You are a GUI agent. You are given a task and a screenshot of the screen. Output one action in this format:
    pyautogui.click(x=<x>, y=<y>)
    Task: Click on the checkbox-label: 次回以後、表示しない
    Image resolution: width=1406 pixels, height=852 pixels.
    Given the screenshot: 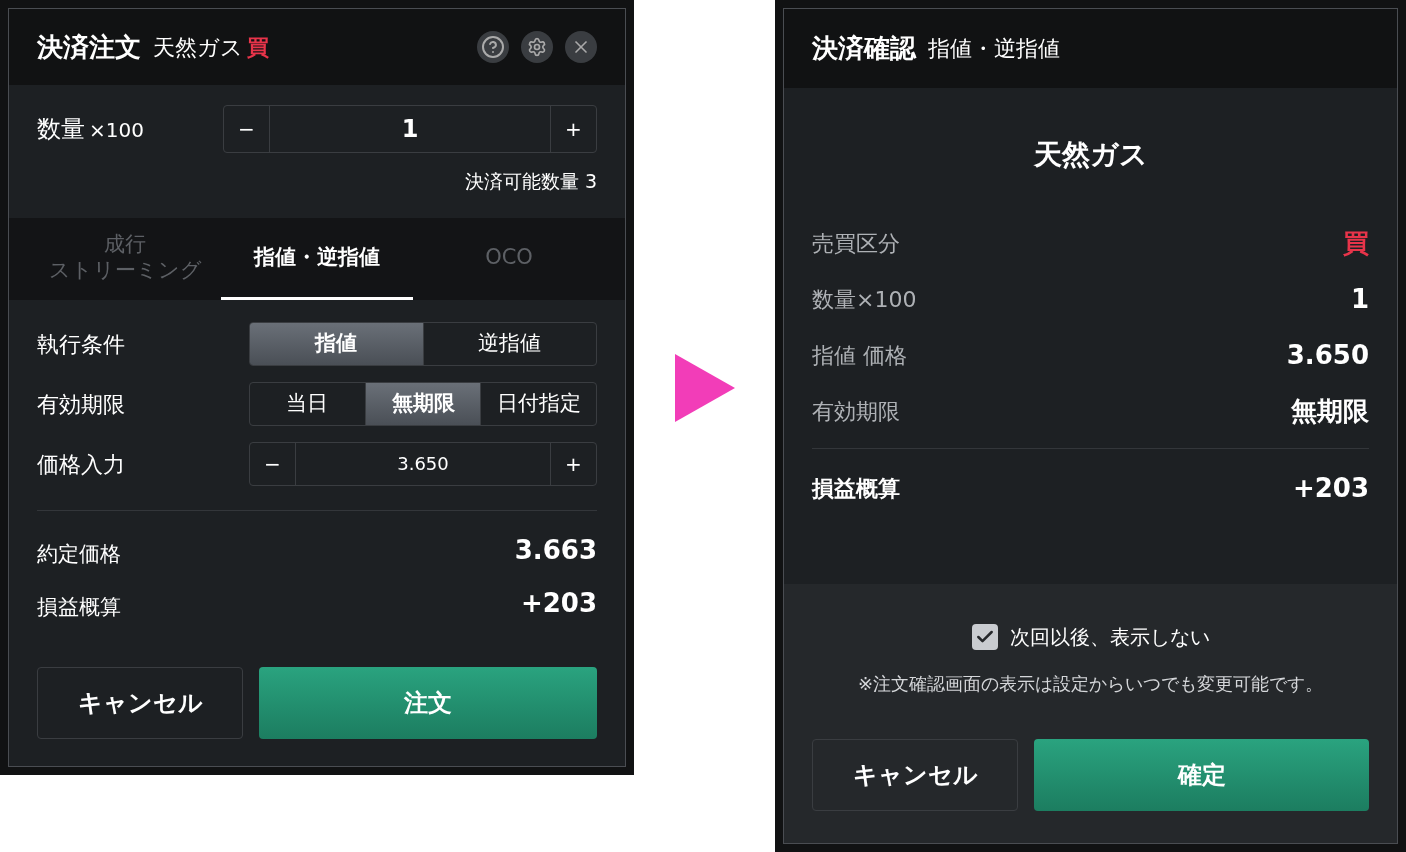 What is the action you would take?
    pyautogui.click(x=1109, y=637)
    